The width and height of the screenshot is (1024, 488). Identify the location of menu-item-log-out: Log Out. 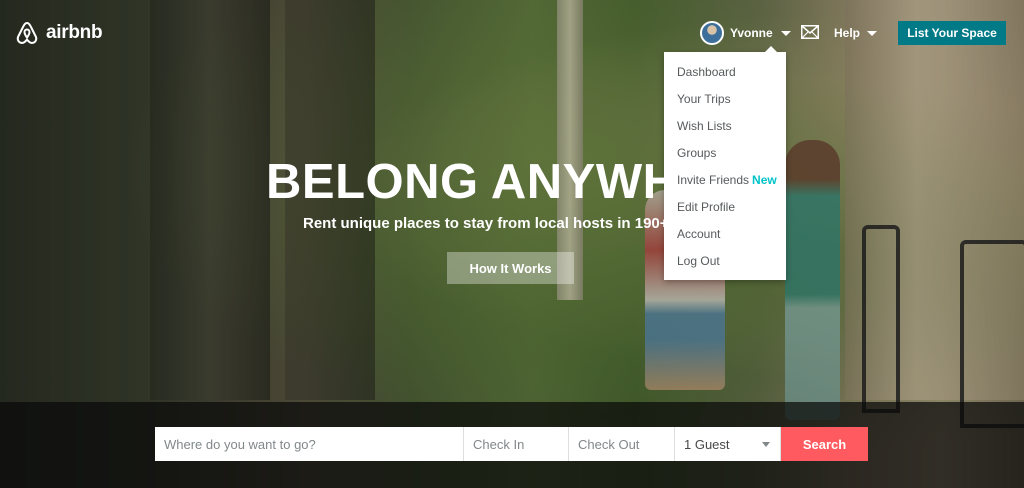
(698, 261).